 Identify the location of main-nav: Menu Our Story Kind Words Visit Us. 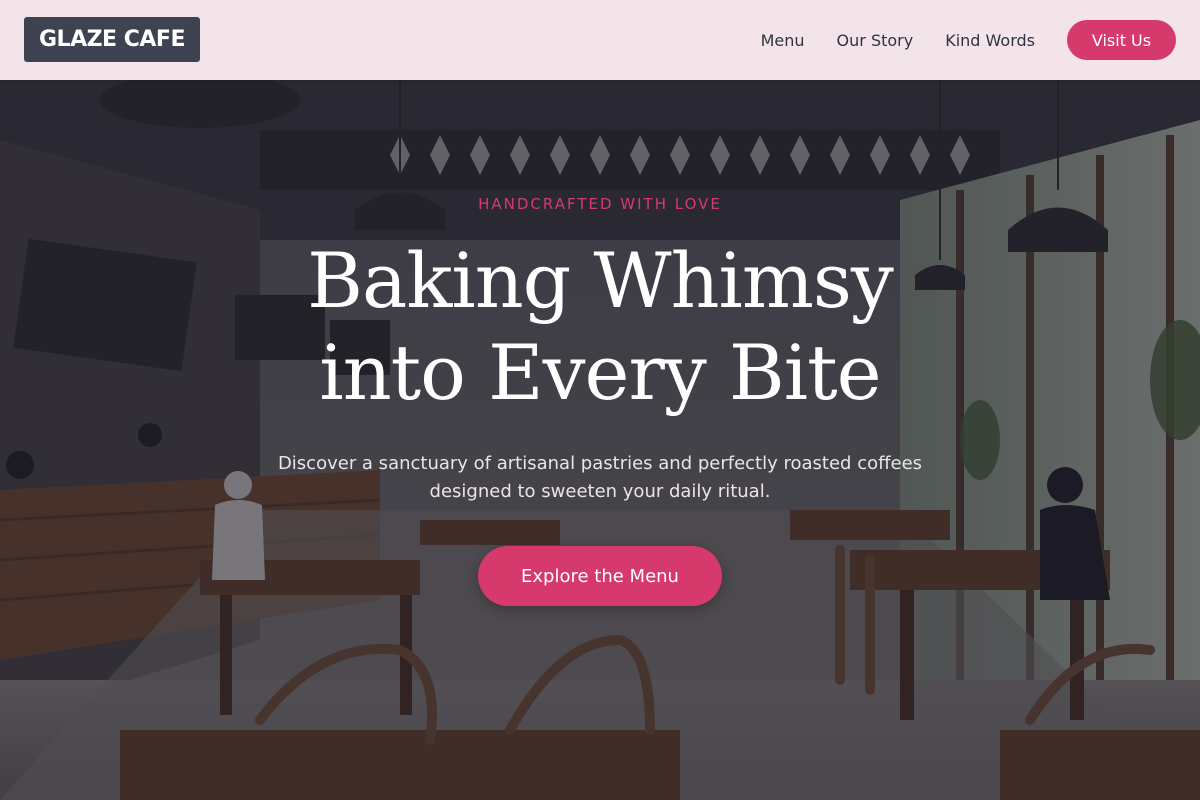
(968, 40).